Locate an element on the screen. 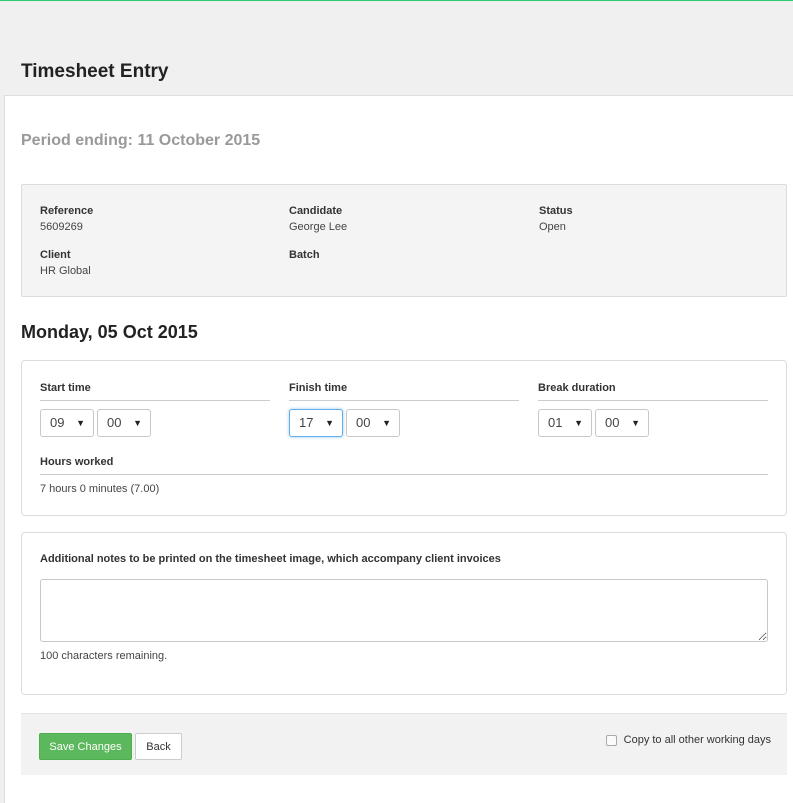  candidate-info: Candidate George Lee is located at coordinates (318, 219).